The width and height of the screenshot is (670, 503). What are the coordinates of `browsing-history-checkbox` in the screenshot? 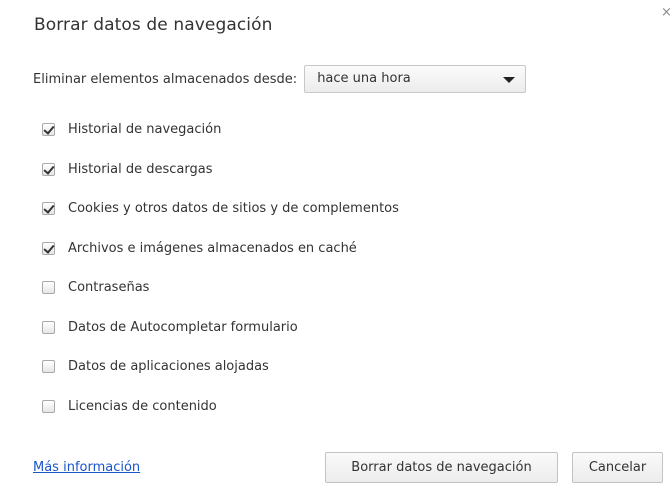 It's located at (48, 130).